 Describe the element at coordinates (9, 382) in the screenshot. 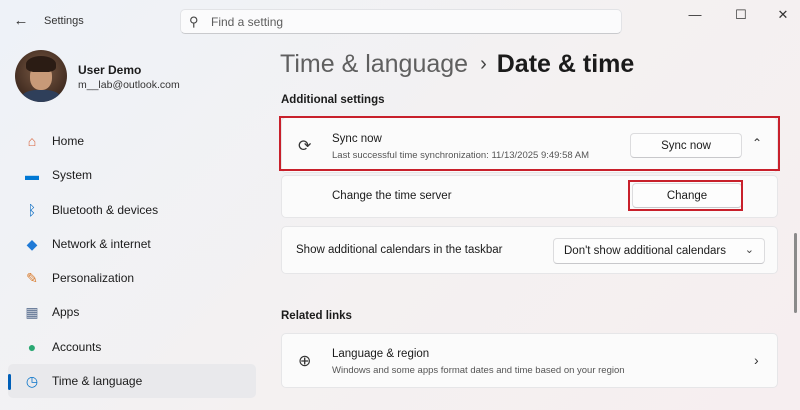

I see `active-indicator` at that location.